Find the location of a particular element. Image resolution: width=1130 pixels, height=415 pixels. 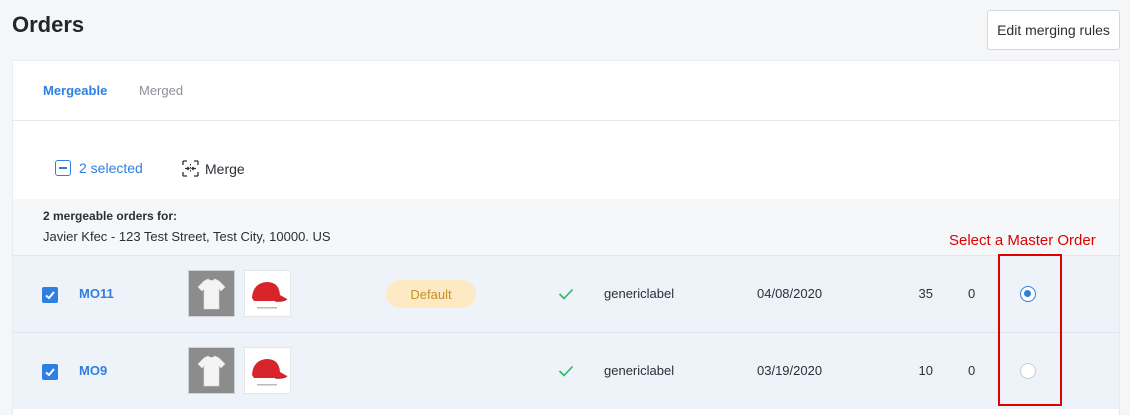

selection-toggle: 2 selected is located at coordinates (99, 168).